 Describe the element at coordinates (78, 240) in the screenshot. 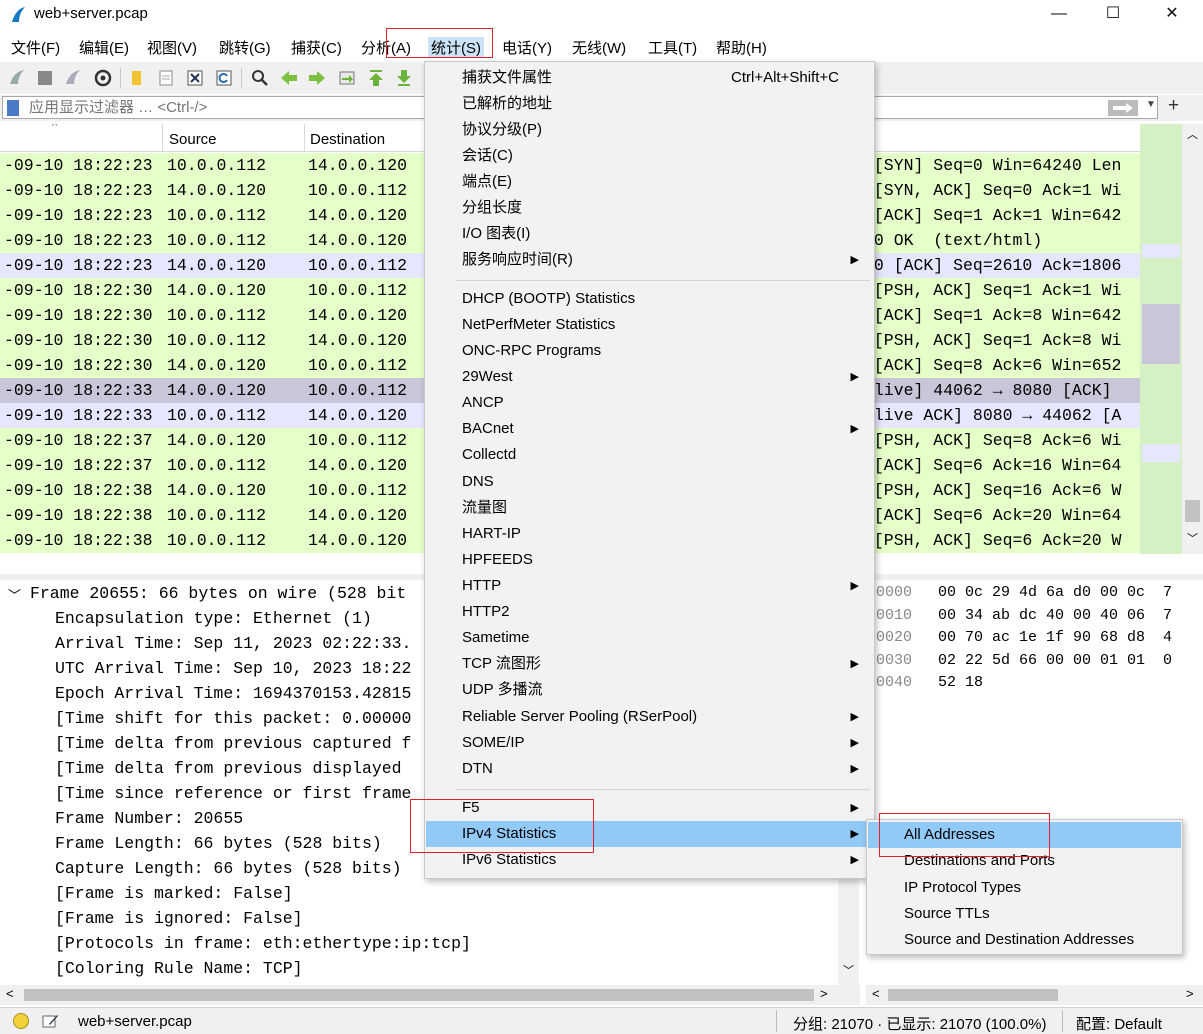

I see `packet-cell-time: -09-10 18:22:23` at that location.